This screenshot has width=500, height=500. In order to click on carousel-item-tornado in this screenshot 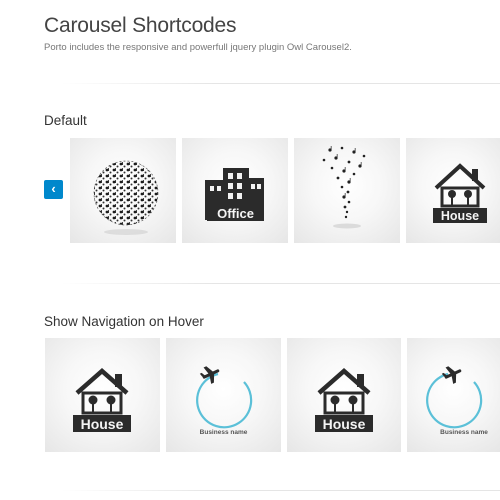, I will do `click(347, 190)`.